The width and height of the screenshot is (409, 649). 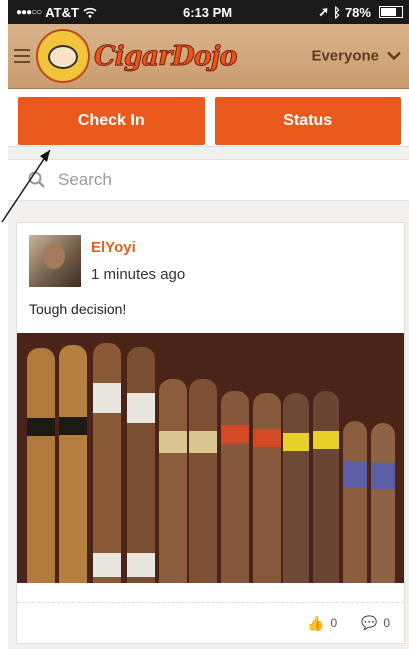 What do you see at coordinates (394, 56) in the screenshot?
I see `chevron-down-icon` at bounding box center [394, 56].